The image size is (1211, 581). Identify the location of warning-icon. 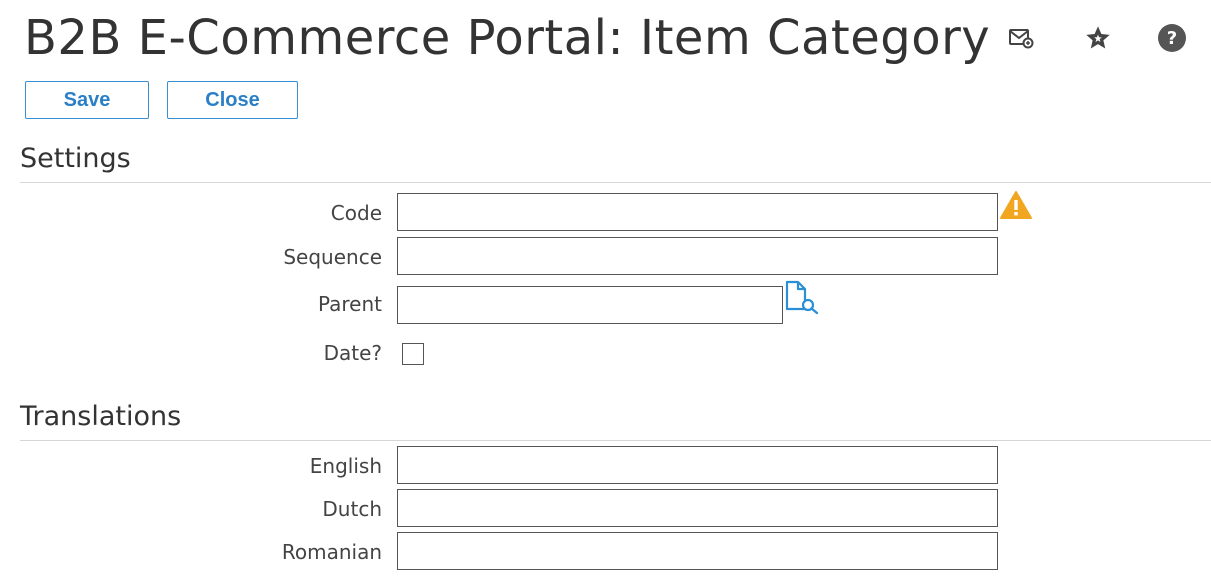
(1016, 205).